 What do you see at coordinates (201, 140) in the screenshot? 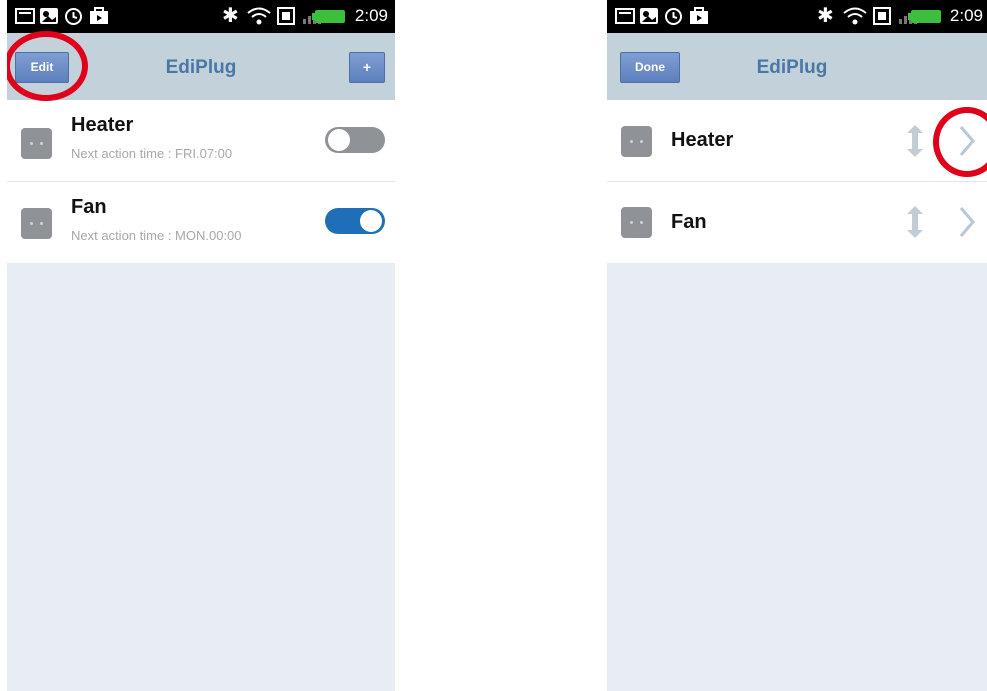
I see `device-row-heater: Heater Next action time : FRI.07:00` at bounding box center [201, 140].